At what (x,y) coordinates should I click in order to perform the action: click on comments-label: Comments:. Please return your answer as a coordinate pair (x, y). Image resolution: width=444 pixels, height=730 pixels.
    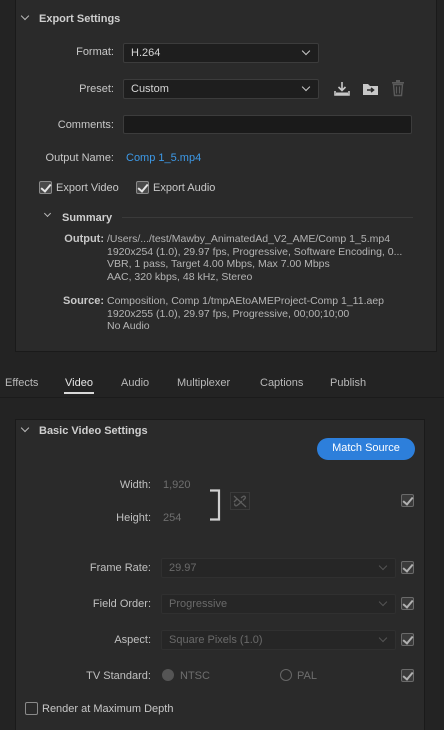
    Looking at the image, I should click on (85, 125).